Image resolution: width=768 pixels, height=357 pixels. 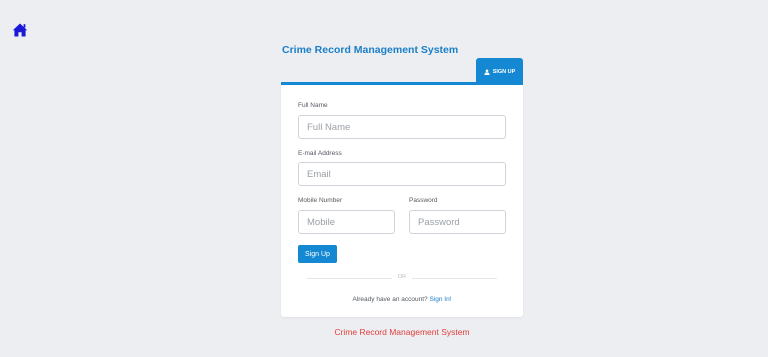 I want to click on home-link, so click(x=20, y=30).